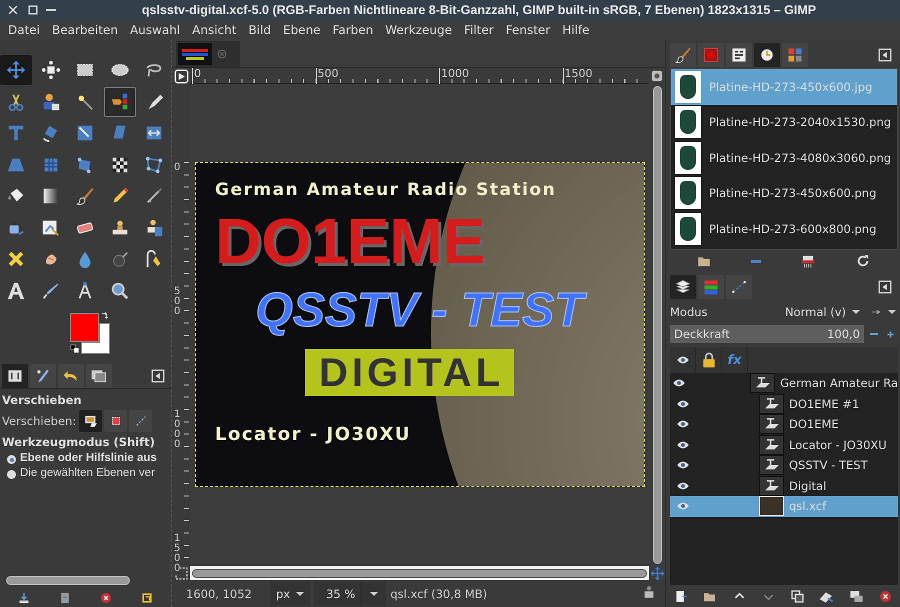 Image resolution: width=900 pixels, height=607 pixels. I want to click on horizontal-scrollbar, so click(419, 573).